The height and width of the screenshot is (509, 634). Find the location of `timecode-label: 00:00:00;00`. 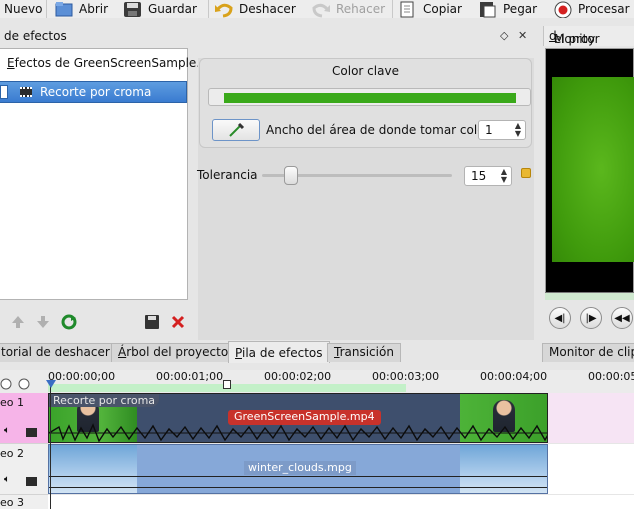

timecode-label: 00:00:00;00 is located at coordinates (82, 376).